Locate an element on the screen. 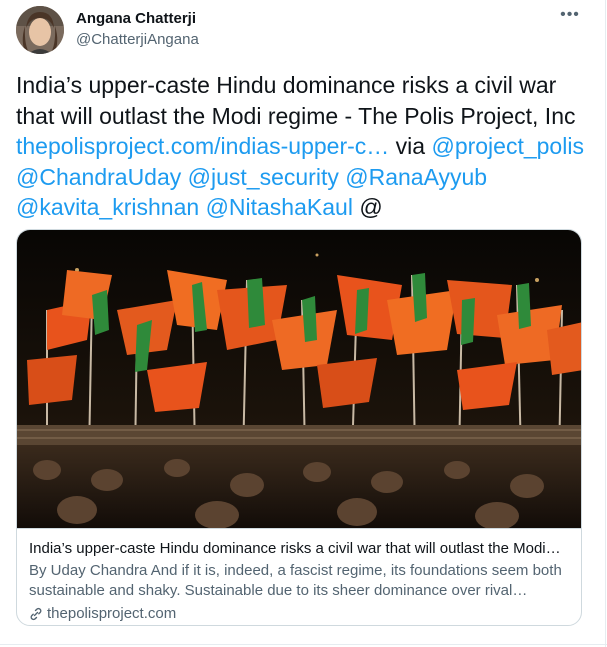 This screenshot has width=607, height=647. avatar is located at coordinates (40, 30).